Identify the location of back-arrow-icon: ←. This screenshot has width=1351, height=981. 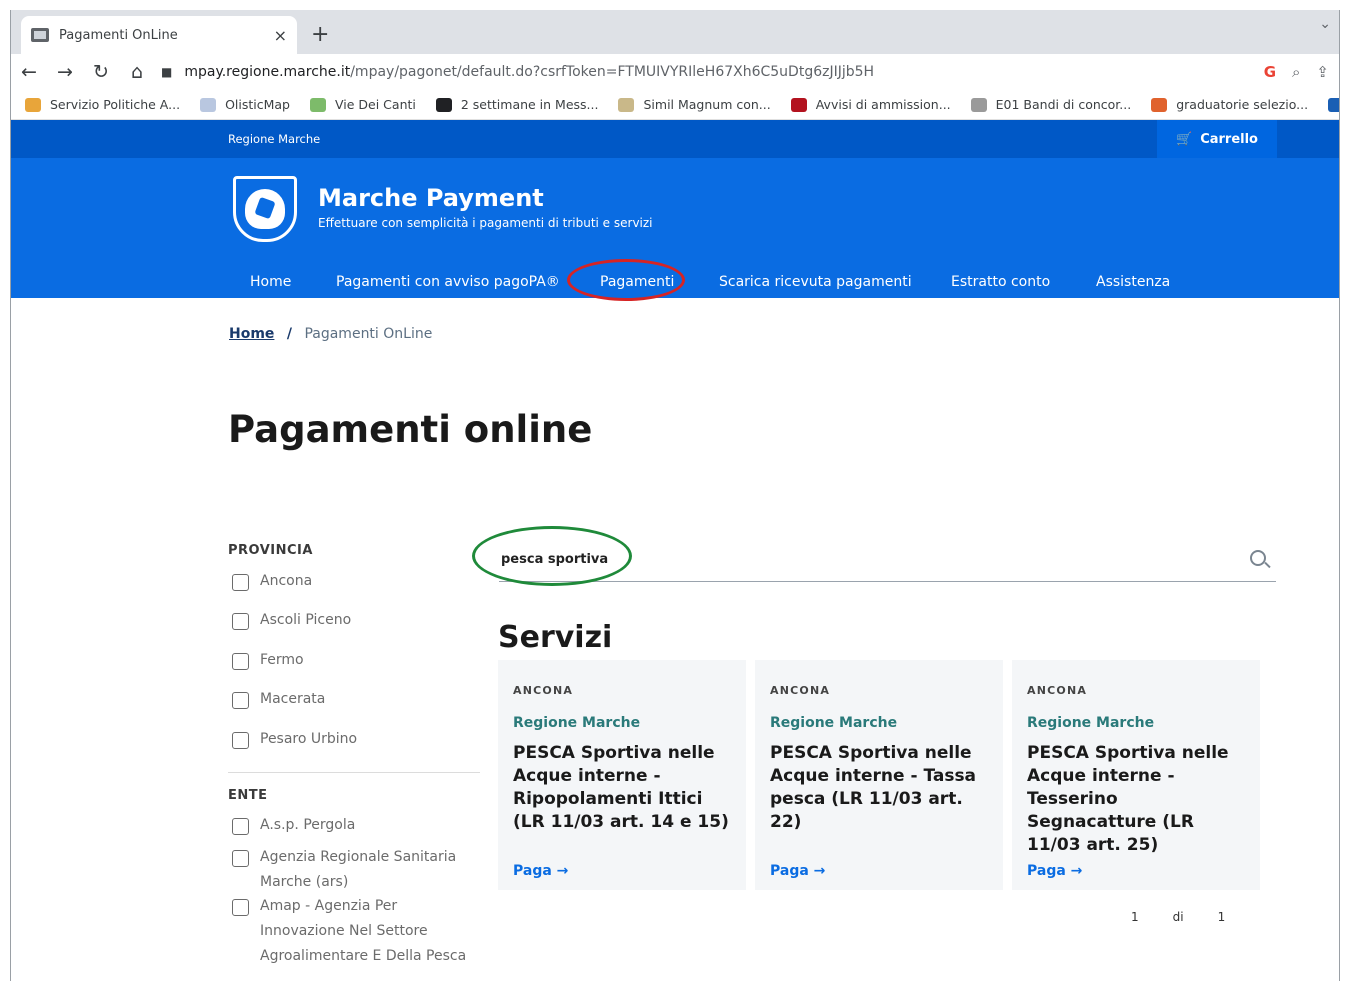
(29, 72).